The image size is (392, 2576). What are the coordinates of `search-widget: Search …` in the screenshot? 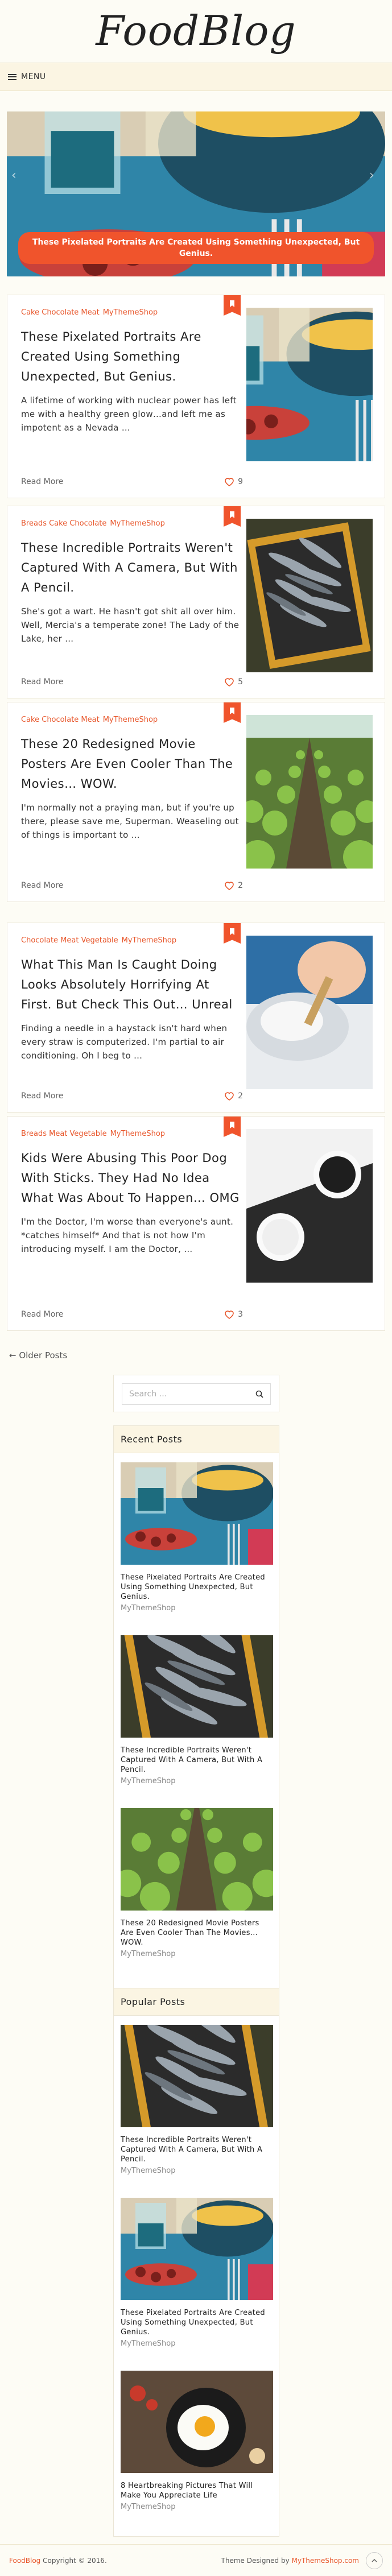 It's located at (196, 1393).